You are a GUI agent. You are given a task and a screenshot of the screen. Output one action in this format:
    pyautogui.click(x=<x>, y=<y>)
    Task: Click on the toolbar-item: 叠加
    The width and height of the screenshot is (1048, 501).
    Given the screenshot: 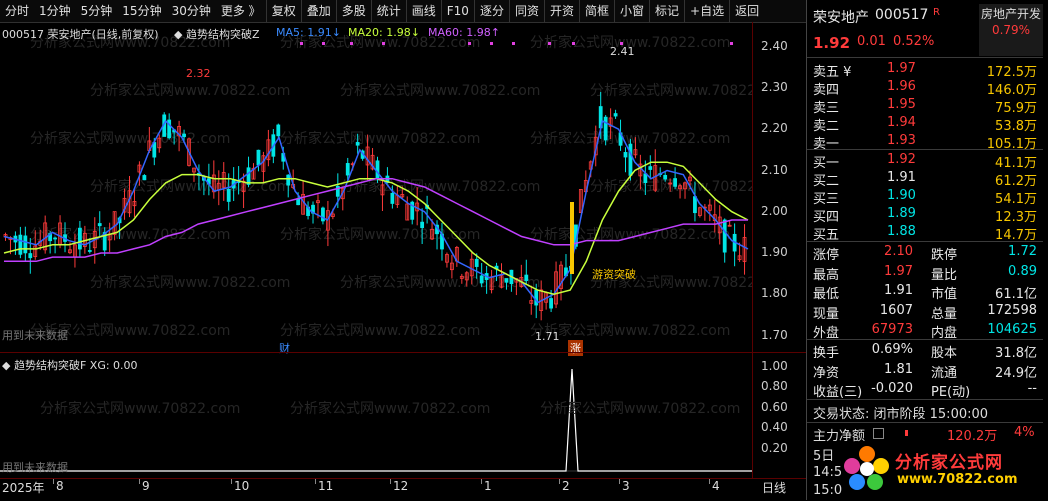 What is the action you would take?
    pyautogui.click(x=318, y=11)
    